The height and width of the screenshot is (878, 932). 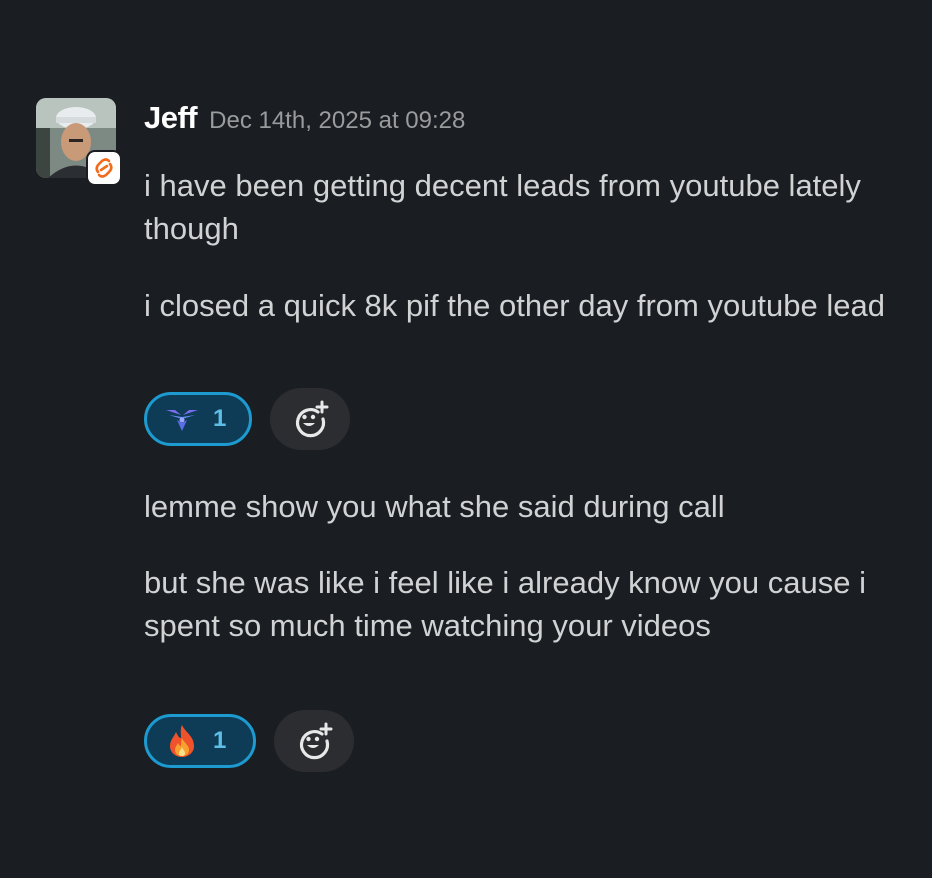 What do you see at coordinates (529, 124) in the screenshot?
I see `message-header: Jeff Dec 14th, 2025 at 09:28` at bounding box center [529, 124].